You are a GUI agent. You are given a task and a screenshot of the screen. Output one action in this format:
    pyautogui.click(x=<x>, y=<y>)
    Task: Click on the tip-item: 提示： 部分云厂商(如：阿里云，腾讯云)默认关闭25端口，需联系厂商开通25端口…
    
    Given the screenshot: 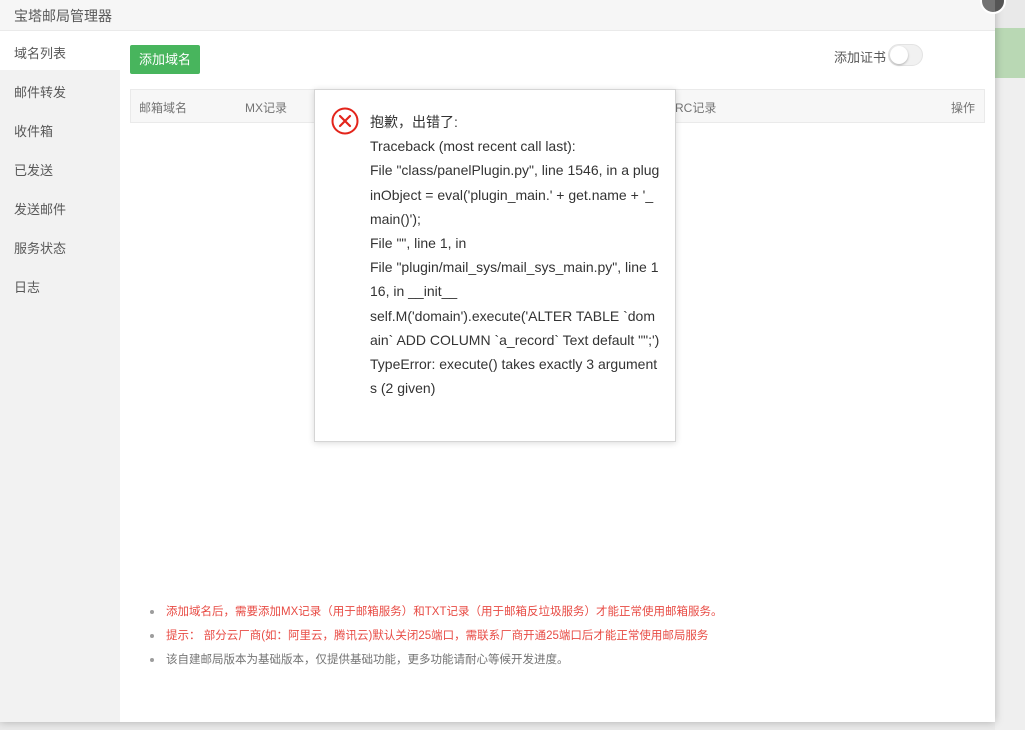 What is the action you would take?
    pyautogui.click(x=435, y=636)
    